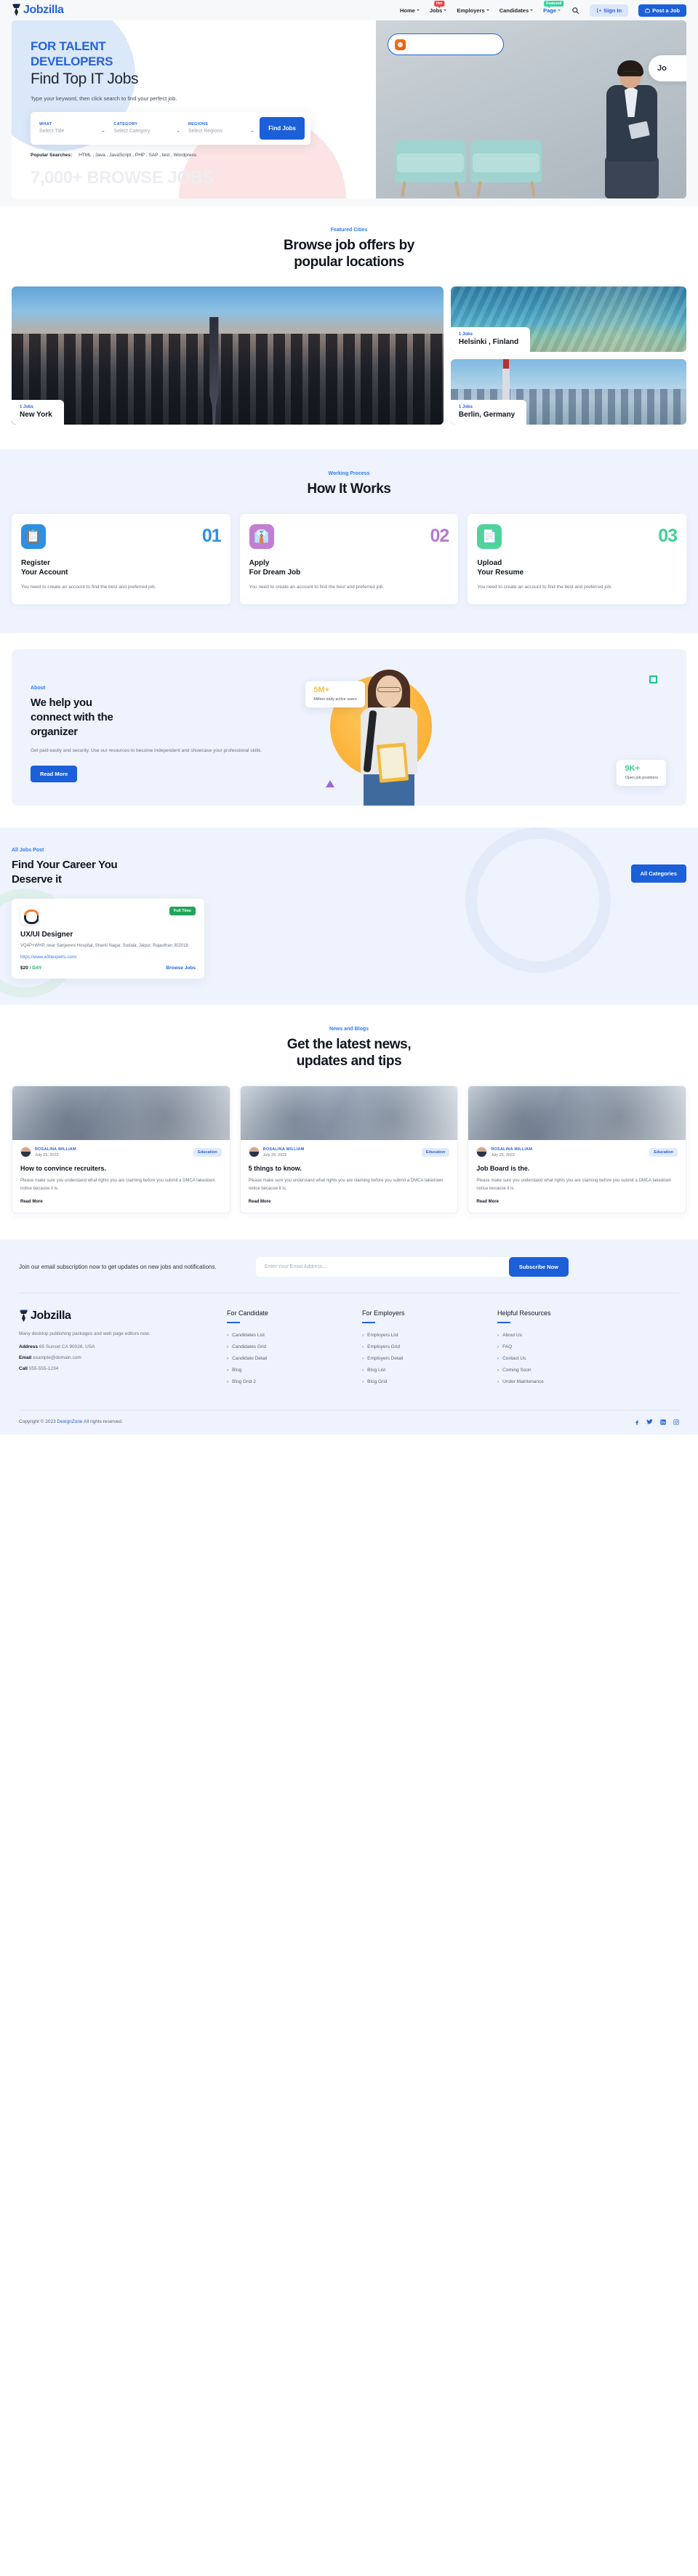 This screenshot has height=2576, width=698. I want to click on briefcase-icon, so click(647, 10).